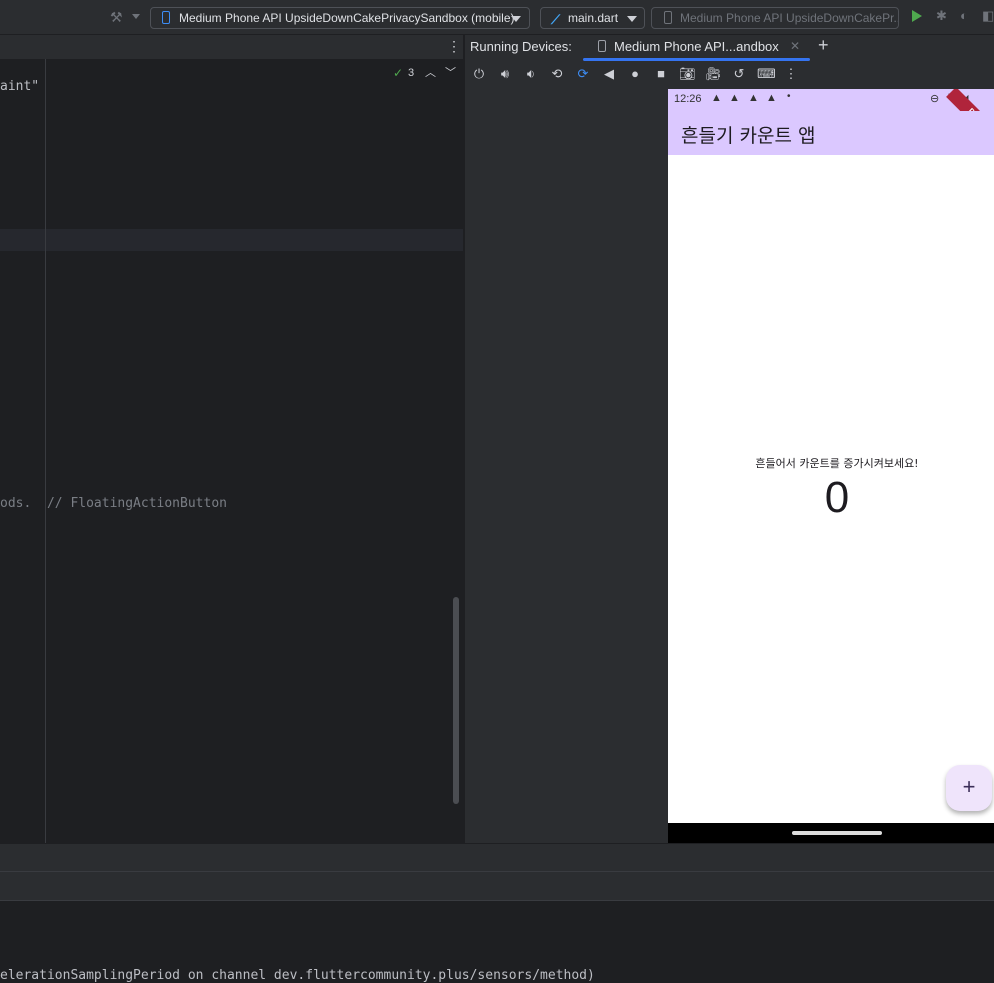 This screenshot has width=994, height=983. I want to click on debug-icon: ✱, so click(941, 16).